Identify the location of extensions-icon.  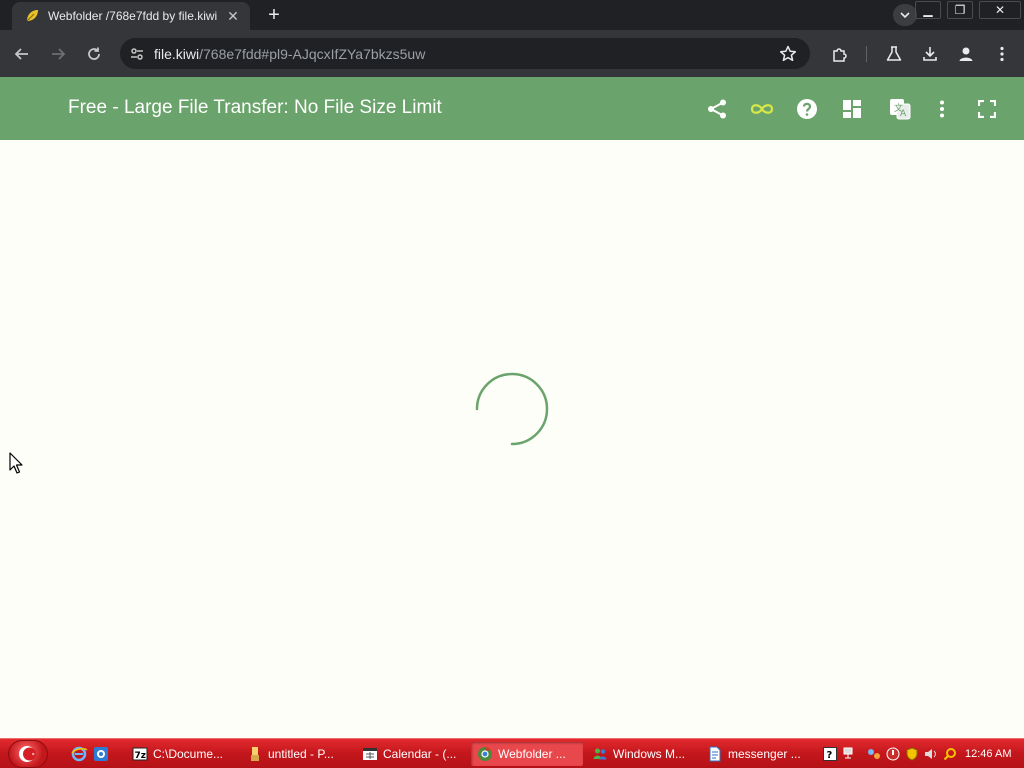
(840, 54).